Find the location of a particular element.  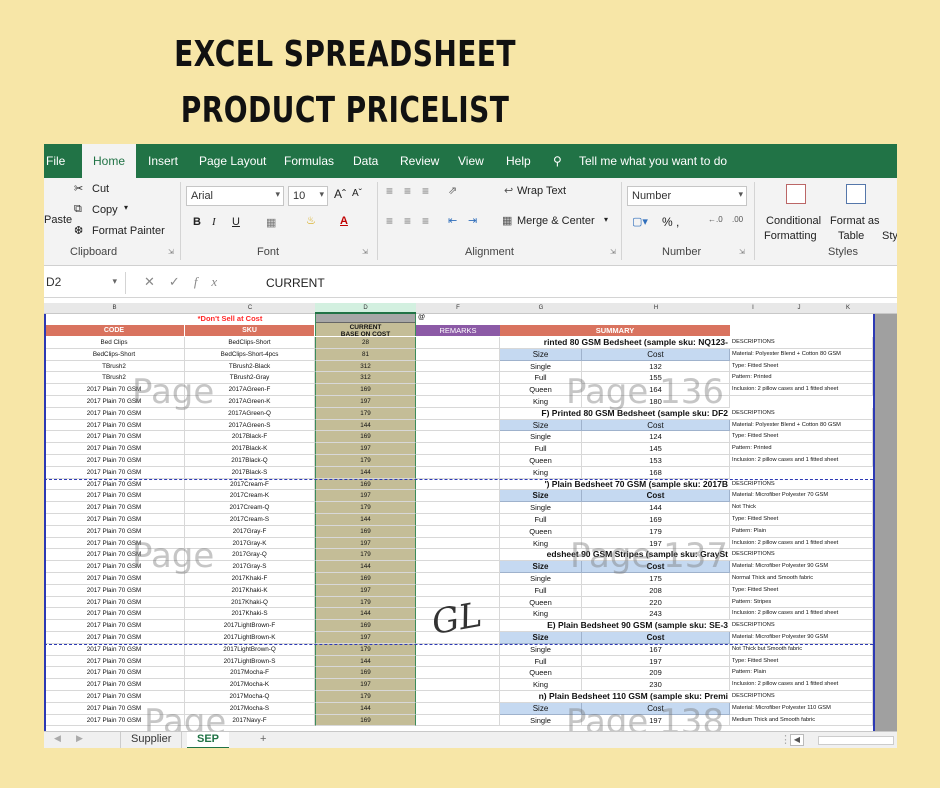

cell-sku: 2017Black-F is located at coordinates (250, 437).